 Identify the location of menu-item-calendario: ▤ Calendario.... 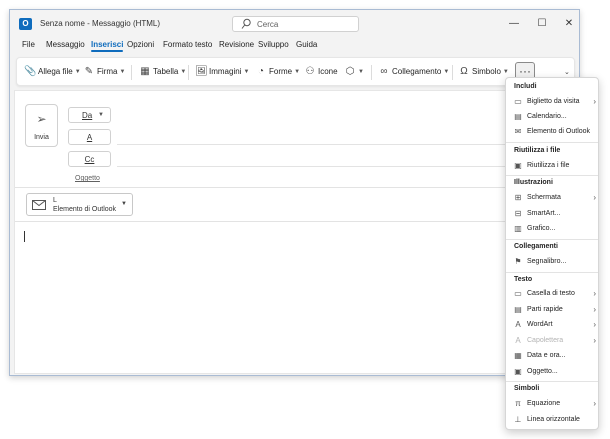
(555, 117).